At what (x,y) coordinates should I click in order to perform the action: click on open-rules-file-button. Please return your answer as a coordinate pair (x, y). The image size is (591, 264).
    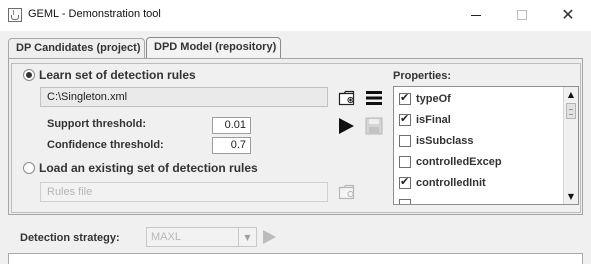
    Looking at the image, I should click on (347, 192).